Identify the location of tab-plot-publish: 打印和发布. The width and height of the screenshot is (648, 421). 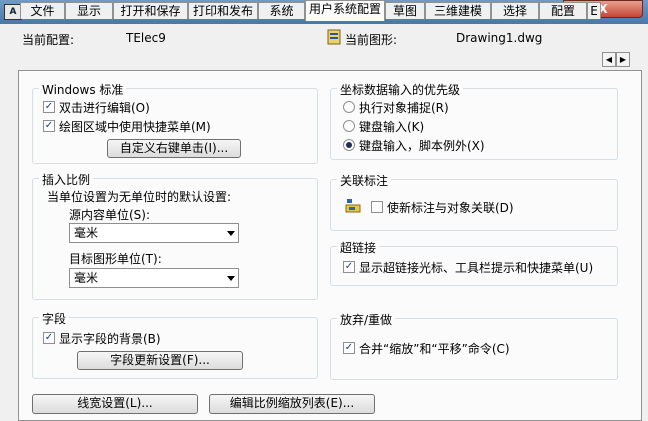
(223, 10).